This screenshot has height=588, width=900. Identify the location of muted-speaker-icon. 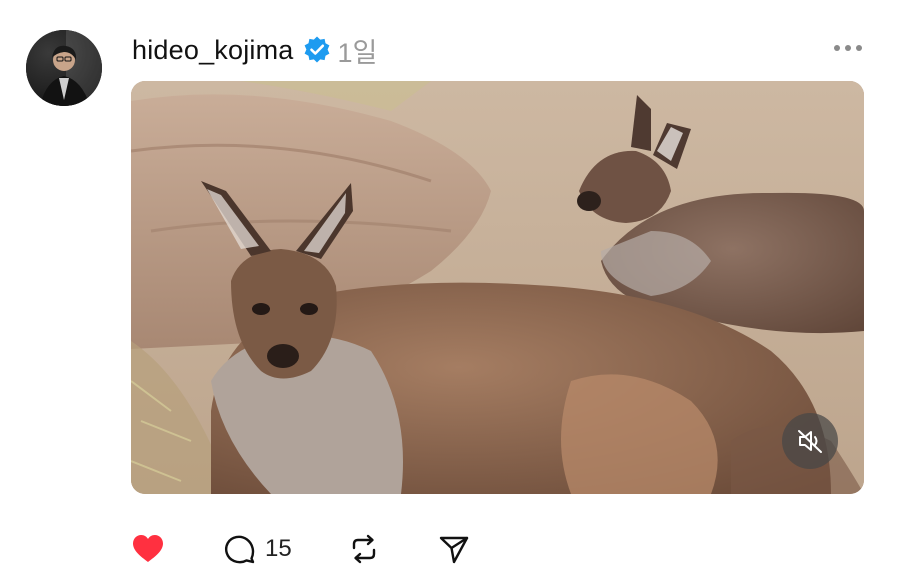
(810, 441).